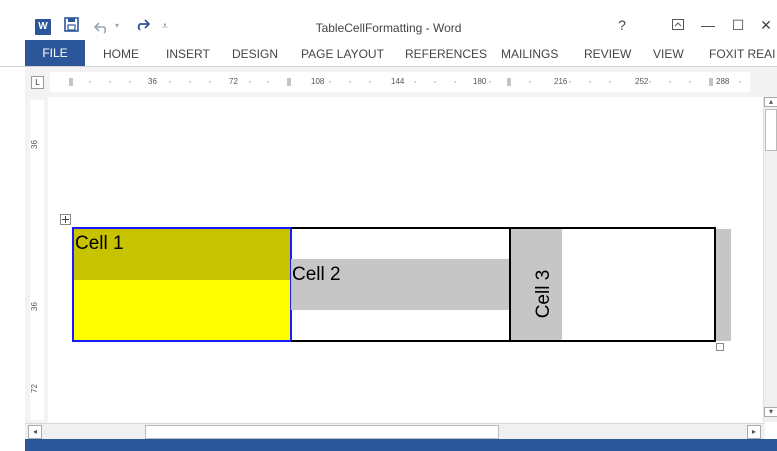  Describe the element at coordinates (543, 294) in the screenshot. I see `cell-3-text: Cell 3` at that location.